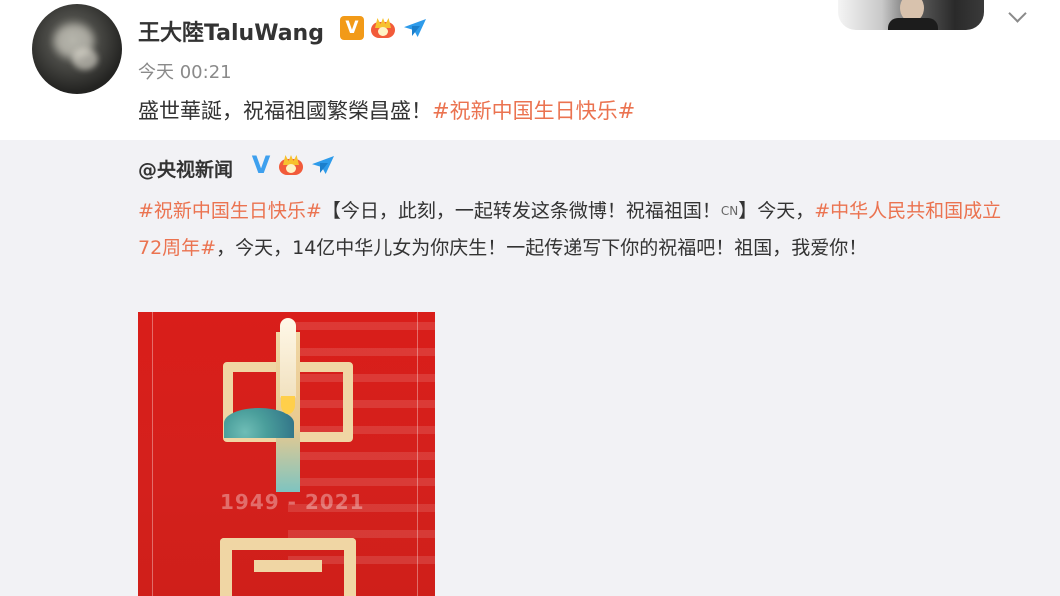 This screenshot has height=596, width=1060. I want to click on original-text-segment: 】今天，, so click(776, 211).